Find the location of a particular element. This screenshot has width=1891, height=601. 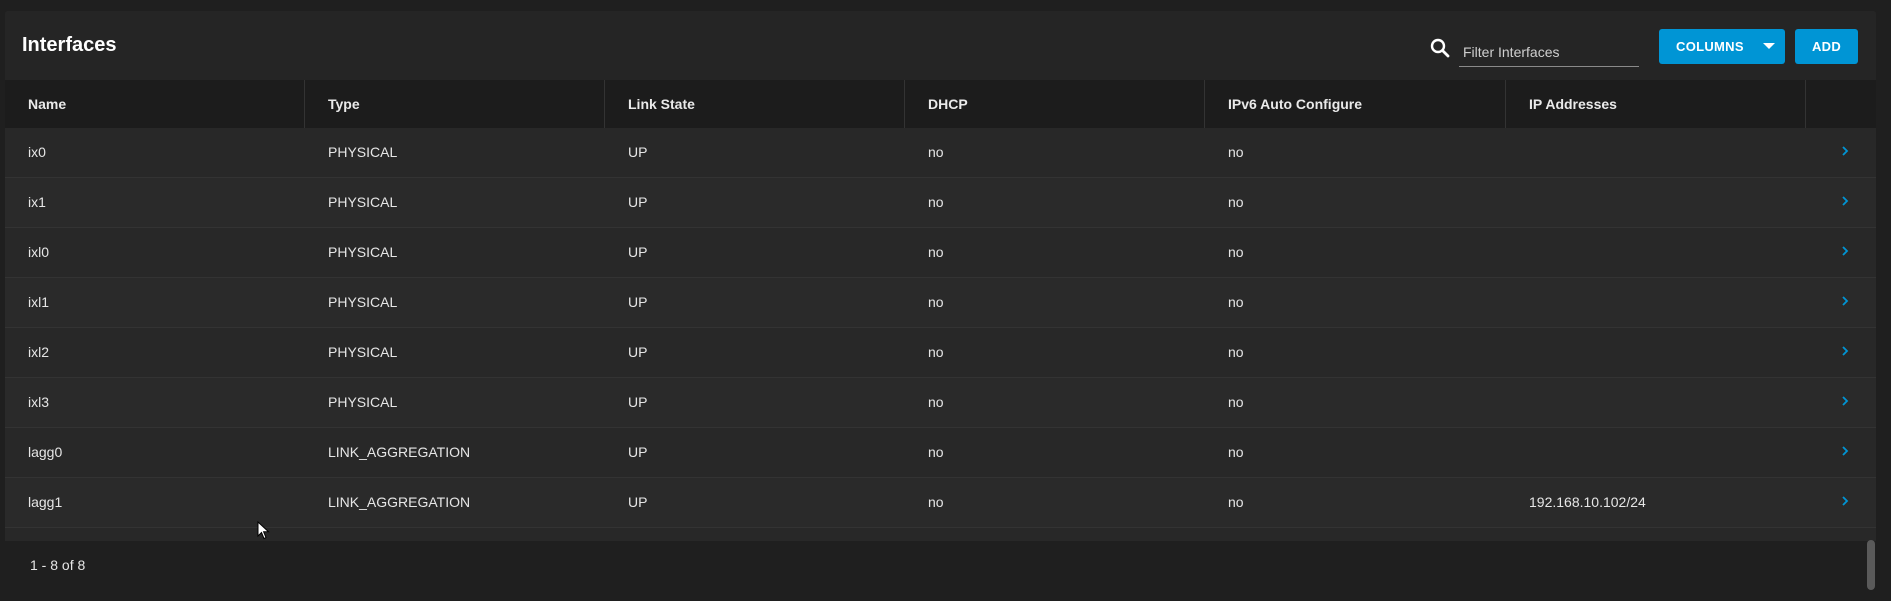

cell-name: ix1 is located at coordinates (37, 202).